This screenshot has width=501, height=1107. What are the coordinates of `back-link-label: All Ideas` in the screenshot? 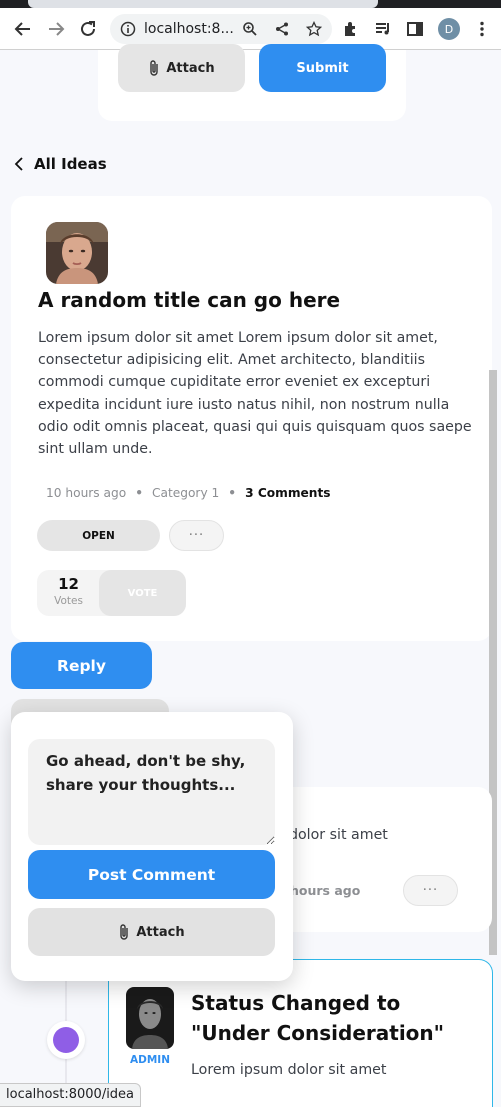 It's located at (70, 164).